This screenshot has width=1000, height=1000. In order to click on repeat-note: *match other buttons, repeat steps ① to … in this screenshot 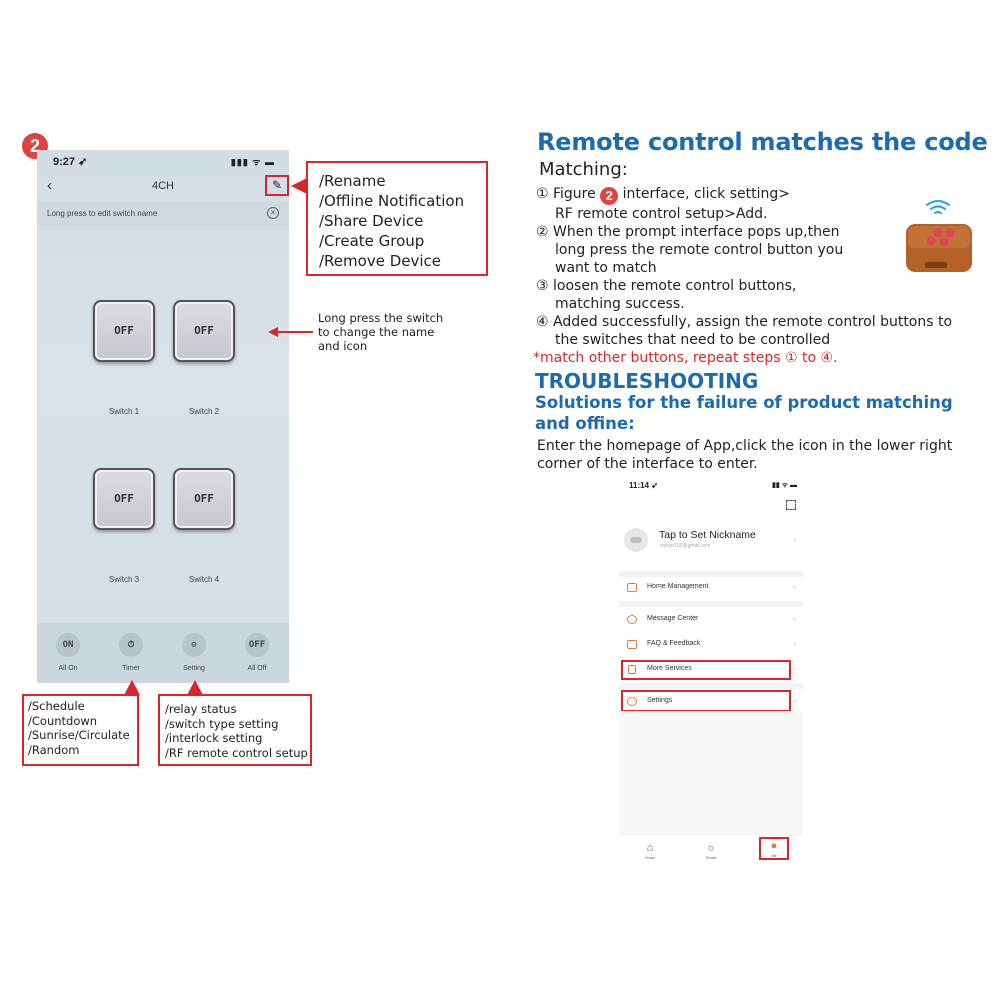, I will do `click(685, 358)`.